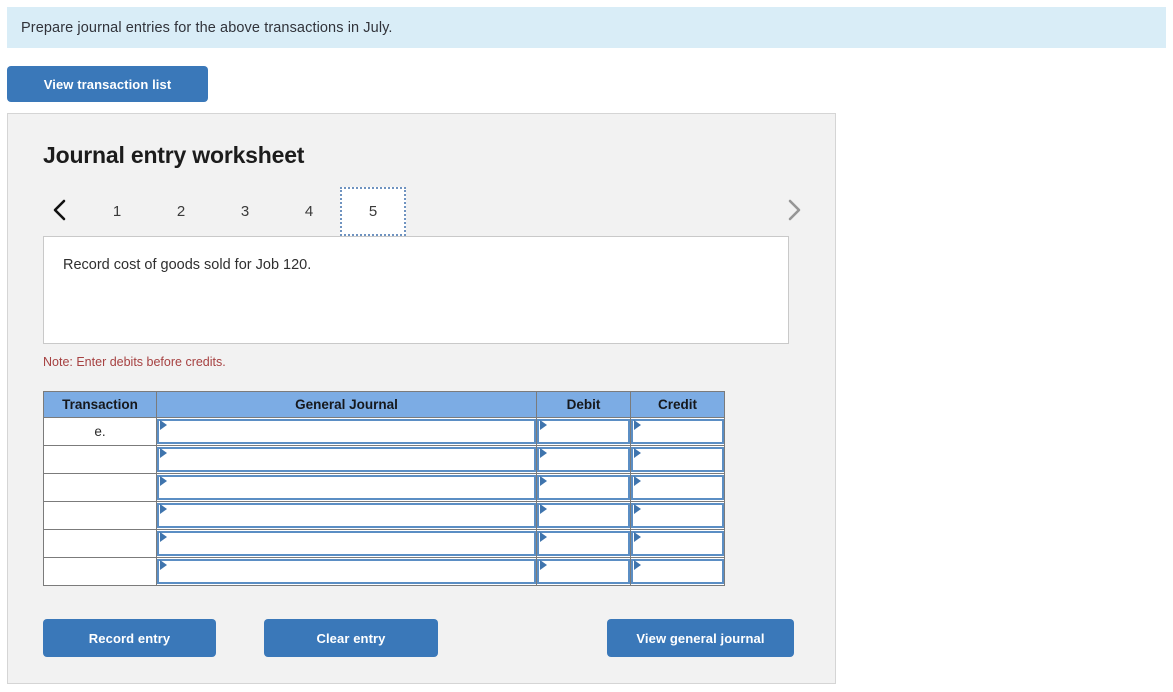  Describe the element at coordinates (107, 84) in the screenshot. I see `view-transaction-list-button: View transaction list` at that location.